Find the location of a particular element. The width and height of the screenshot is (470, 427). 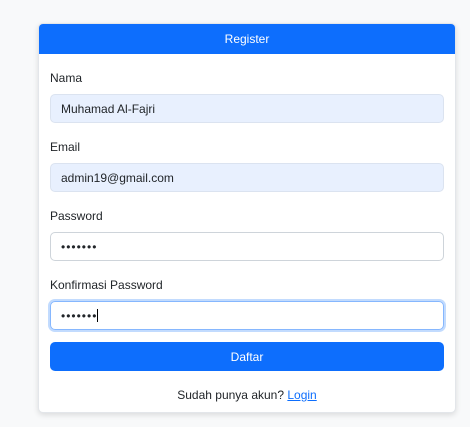

confirm-password-wrap: ••••••• is located at coordinates (247, 315).